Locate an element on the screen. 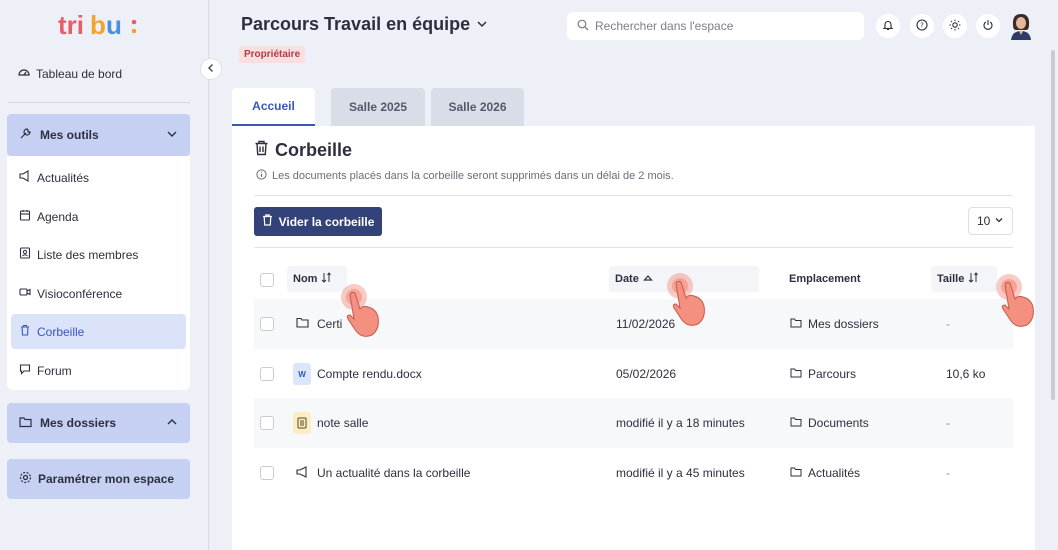 The width and height of the screenshot is (1058, 550). tab-salle-2025: Salle 2025 is located at coordinates (378, 107).